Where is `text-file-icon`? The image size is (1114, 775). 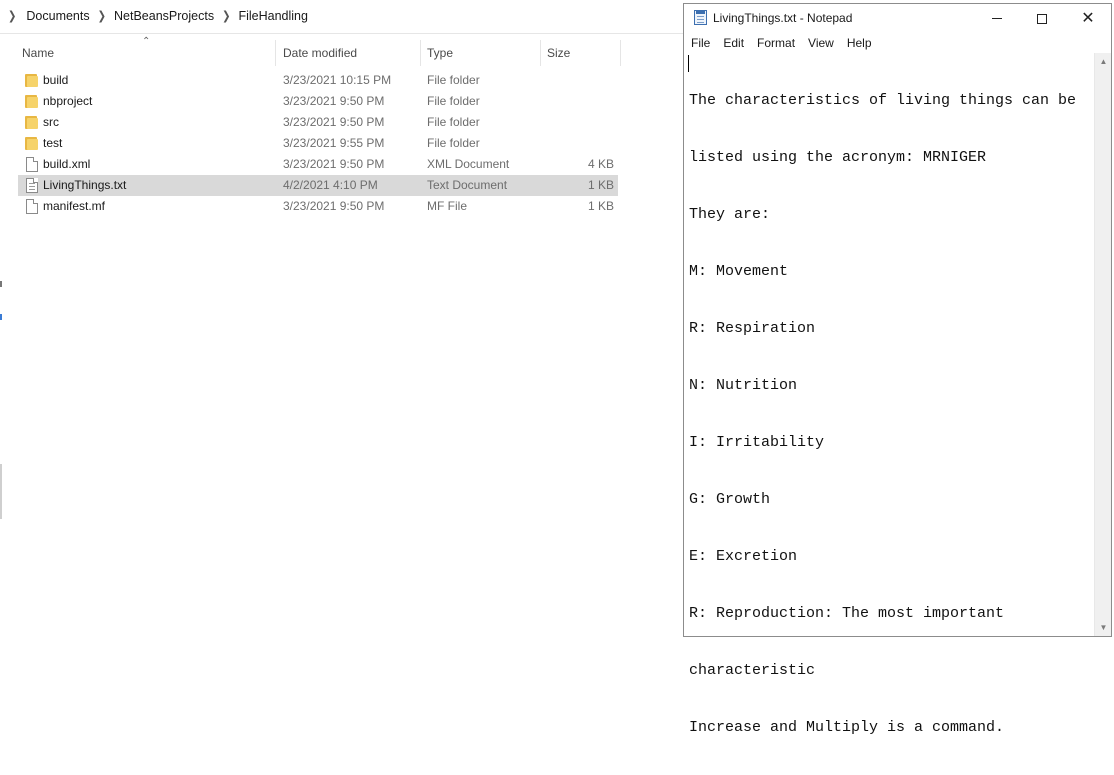 text-file-icon is located at coordinates (32, 185).